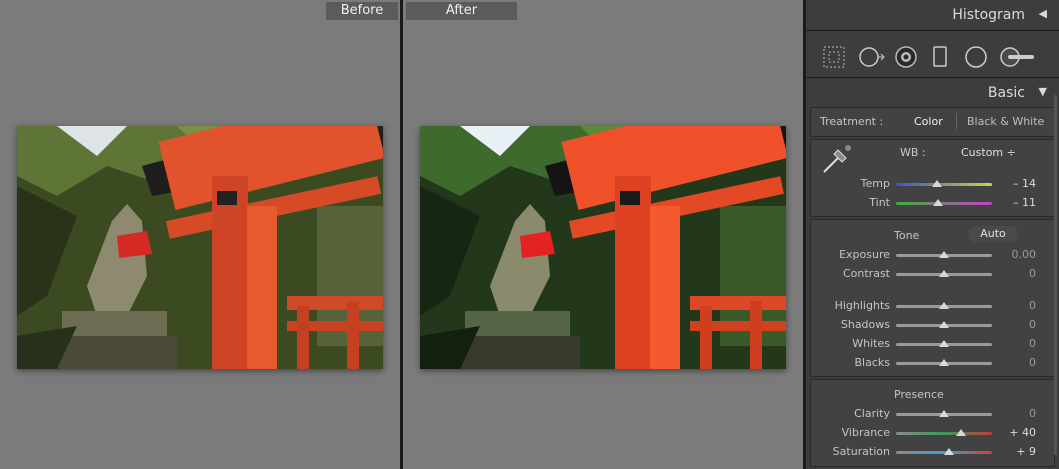  I want to click on red-eye-icon, so click(906, 58).